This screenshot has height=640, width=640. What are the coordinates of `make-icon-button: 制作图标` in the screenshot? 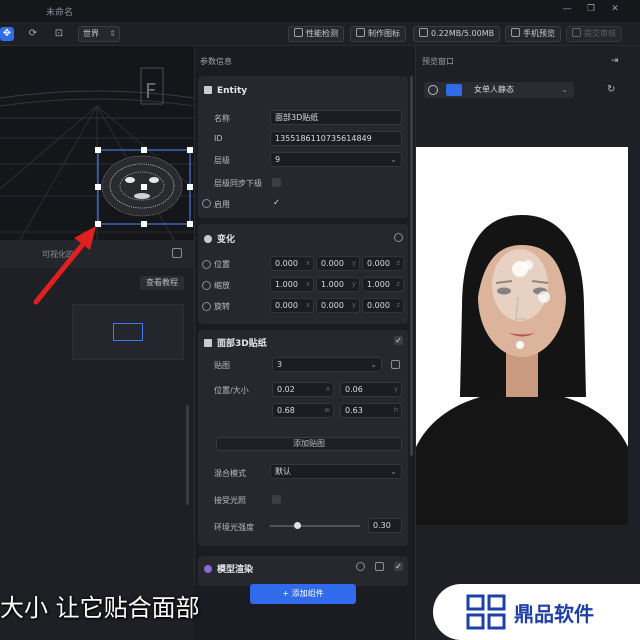 It's located at (378, 34).